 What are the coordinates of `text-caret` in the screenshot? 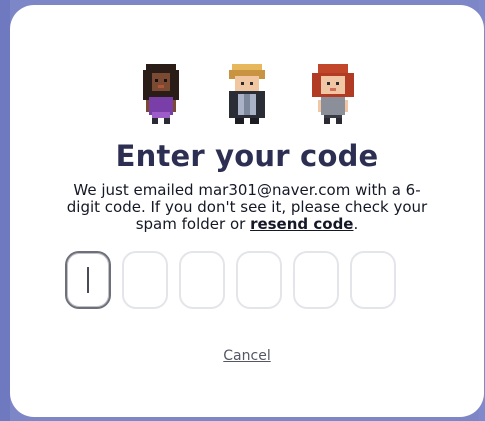 It's located at (88, 280).